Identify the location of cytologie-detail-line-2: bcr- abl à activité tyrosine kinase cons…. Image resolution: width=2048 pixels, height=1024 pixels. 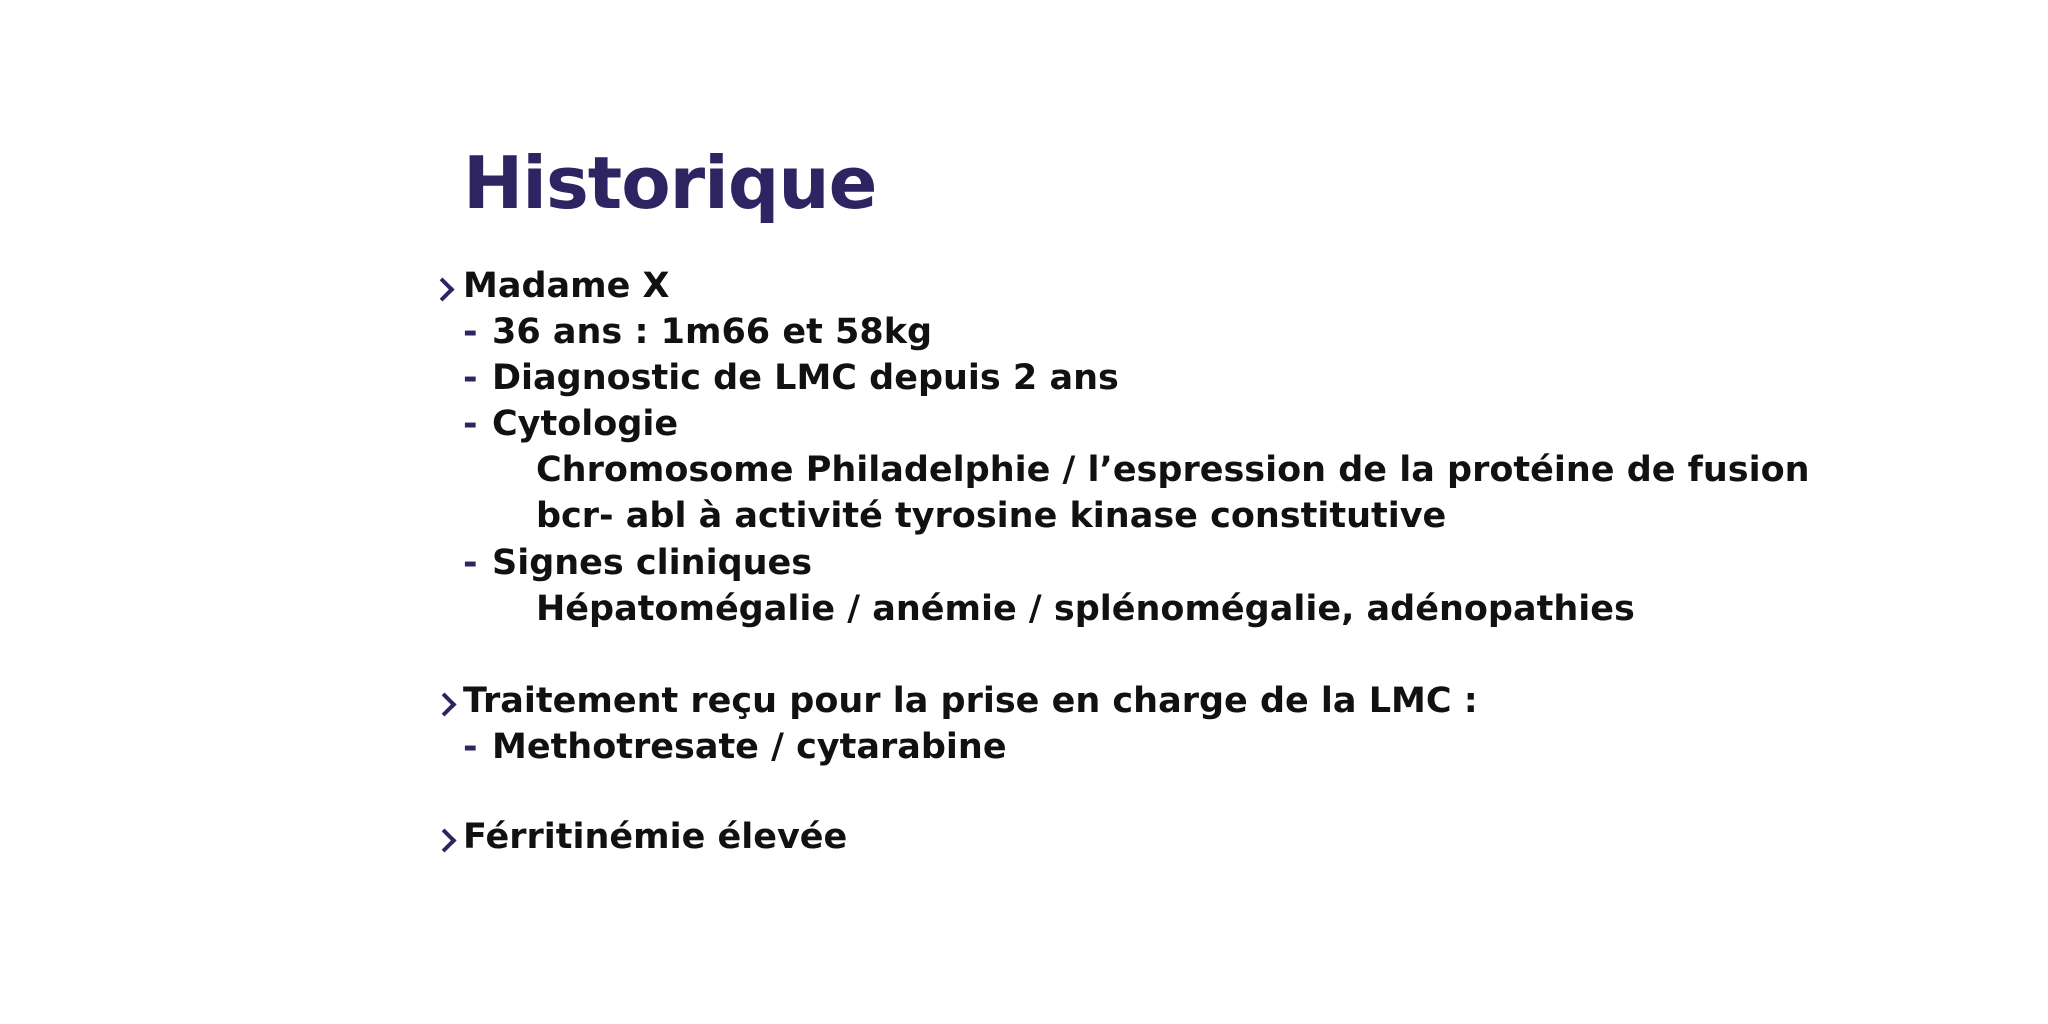
(991, 516).